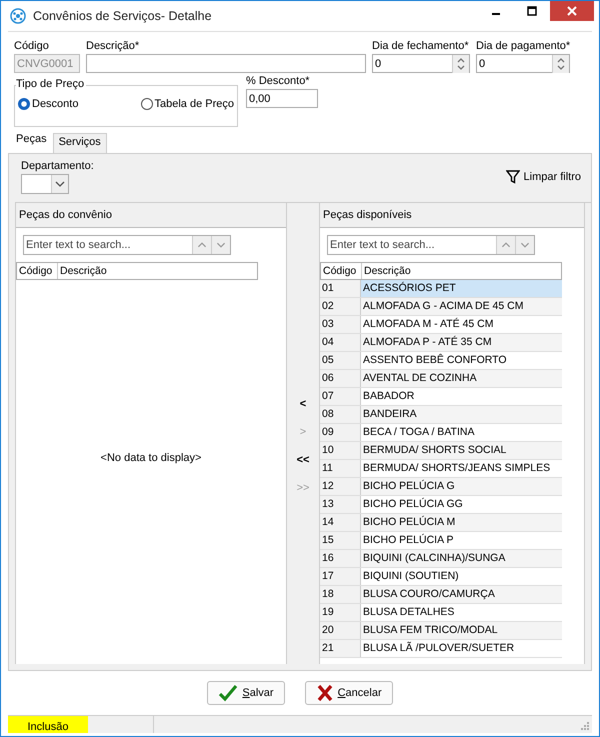 This screenshot has width=600, height=737. Describe the element at coordinates (340, 540) in the screenshot. I see `table-cell: 15` at that location.